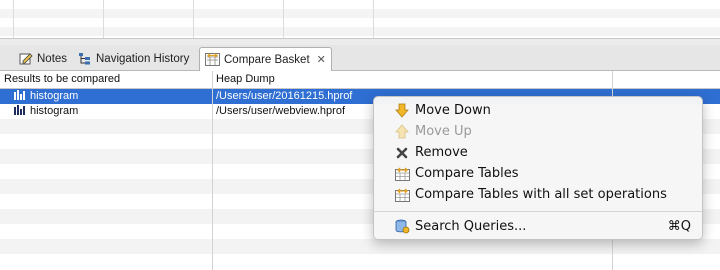  I want to click on menu-item-label: Move Up, so click(443, 131).